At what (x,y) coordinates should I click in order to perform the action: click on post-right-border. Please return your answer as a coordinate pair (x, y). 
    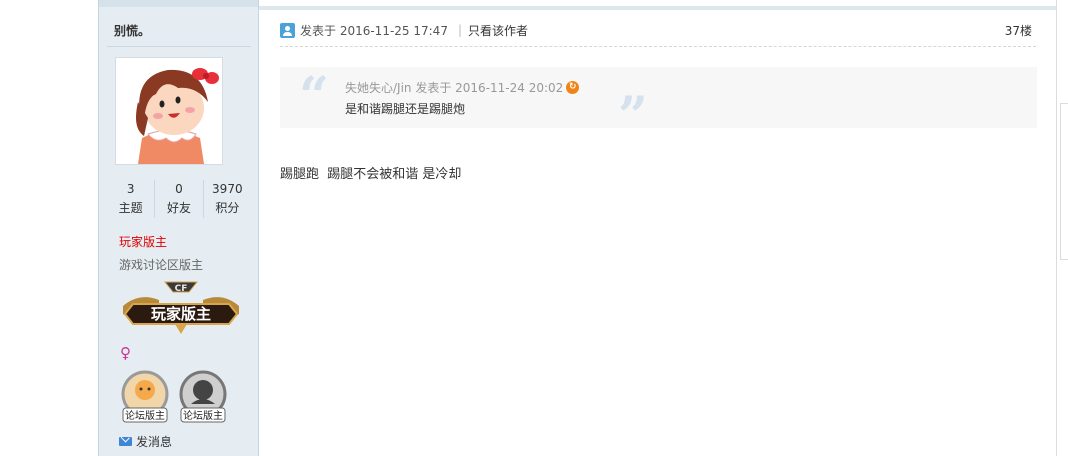
    Looking at the image, I should click on (1056, 228).